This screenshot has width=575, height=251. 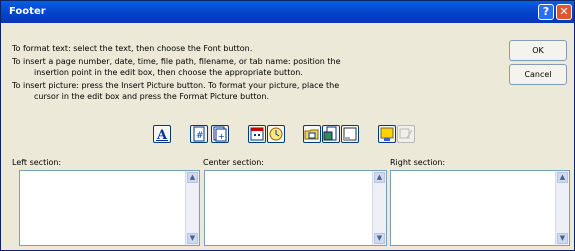 I want to click on title-bar: Footer ? ✕, so click(x=287, y=12).